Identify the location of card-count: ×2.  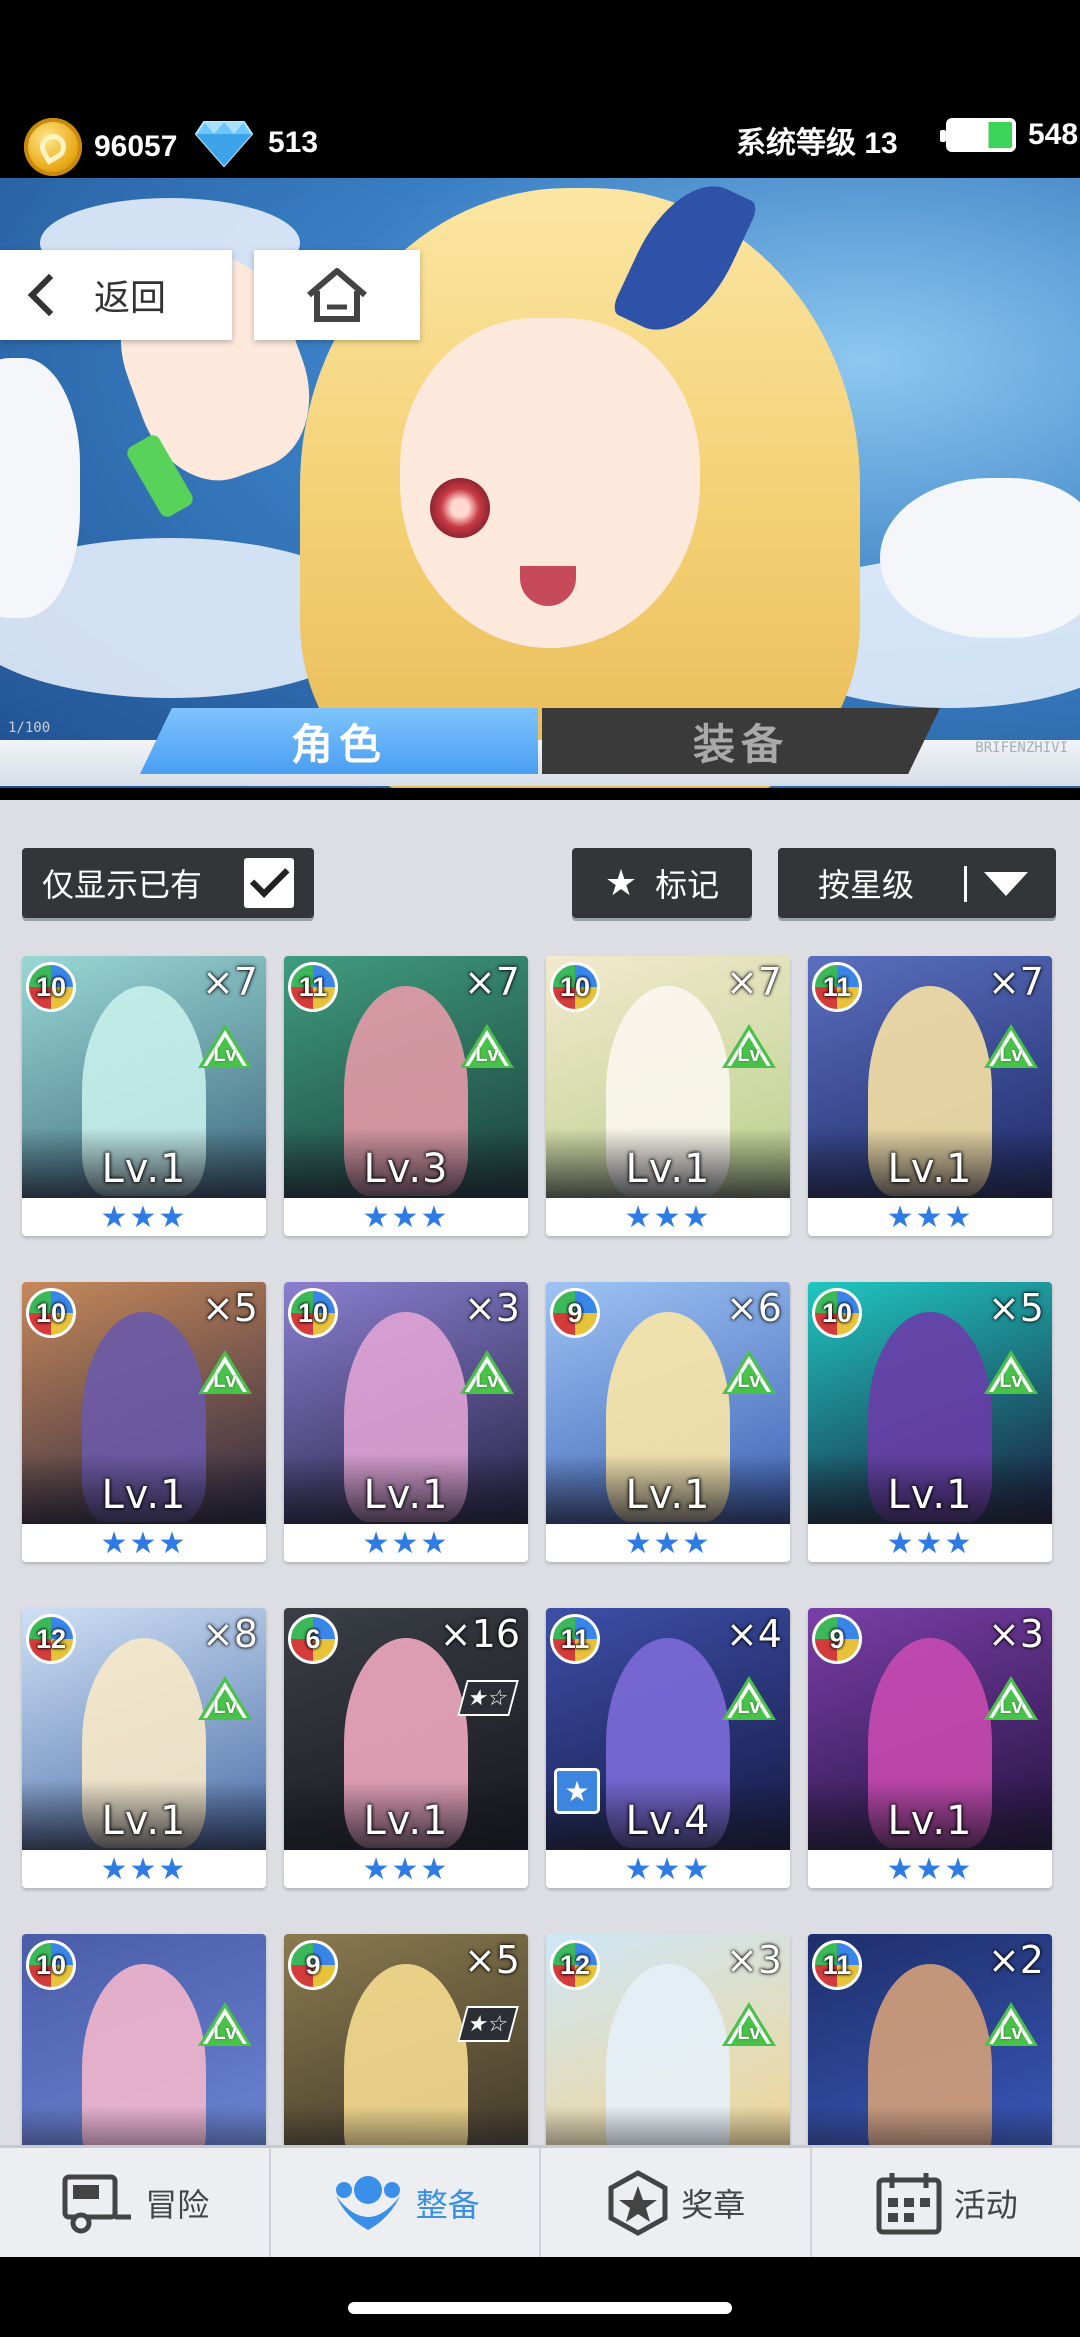
(1015, 1960).